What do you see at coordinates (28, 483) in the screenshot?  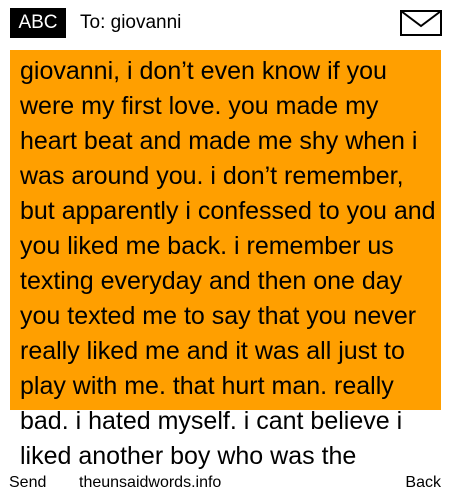 I see `send-button: Send` at bounding box center [28, 483].